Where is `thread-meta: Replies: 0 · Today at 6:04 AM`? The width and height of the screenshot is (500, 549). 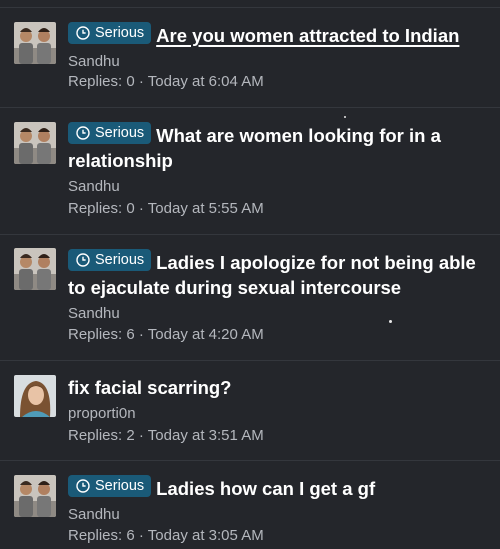
thread-meta: Replies: 0 · Today at 6:04 AM is located at coordinates (166, 82).